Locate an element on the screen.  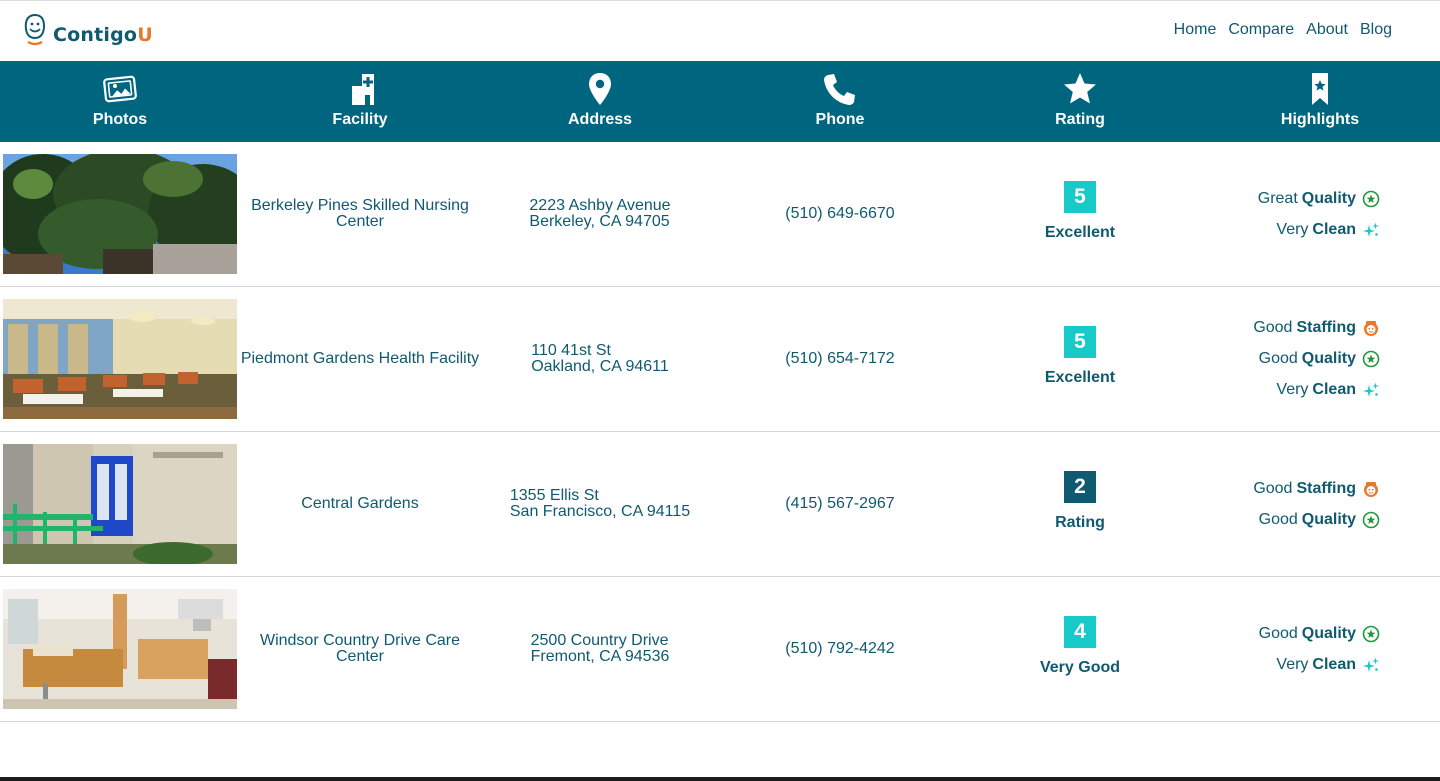
column-header-phone: Phone is located at coordinates (840, 101).